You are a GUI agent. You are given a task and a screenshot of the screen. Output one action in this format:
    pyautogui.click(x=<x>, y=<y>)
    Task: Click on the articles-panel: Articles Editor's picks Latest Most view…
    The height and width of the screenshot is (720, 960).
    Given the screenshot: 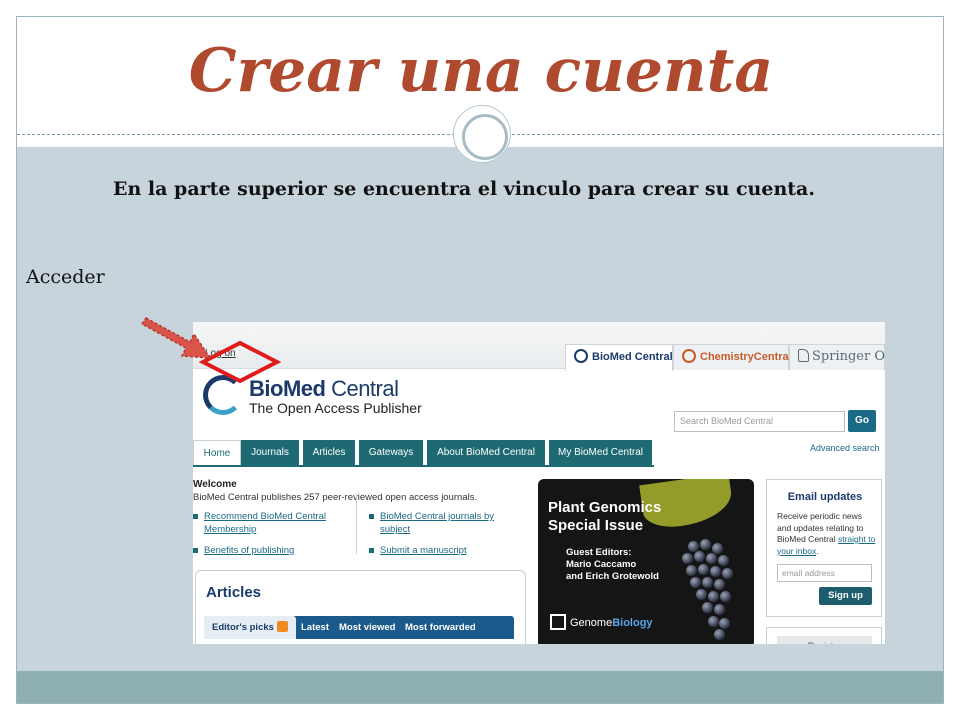 What is the action you would take?
    pyautogui.click(x=360, y=607)
    